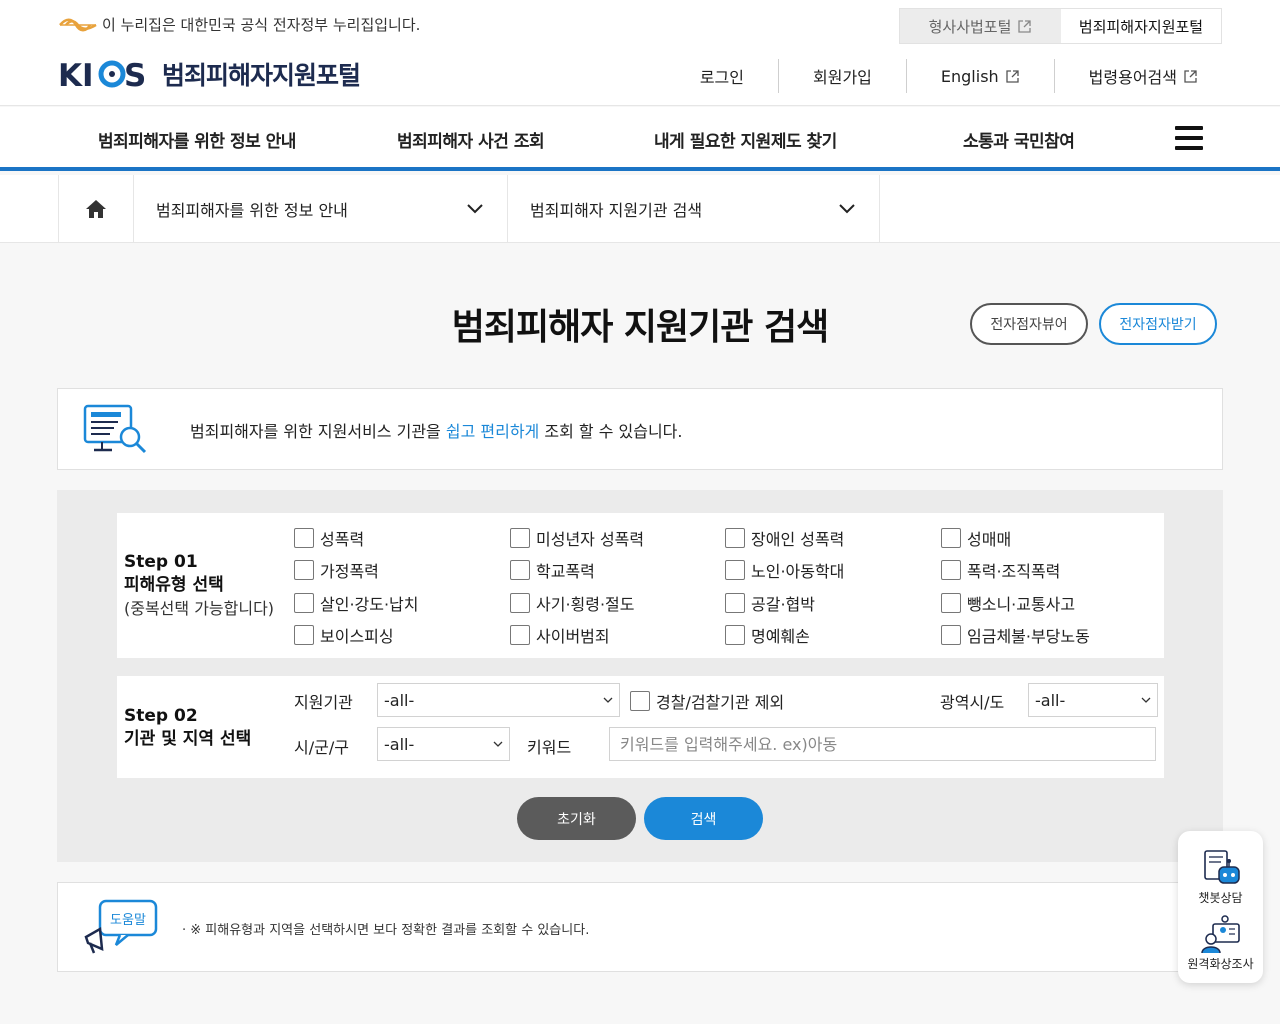  I want to click on megaphone-help-icon: 도움말, so click(121, 926).